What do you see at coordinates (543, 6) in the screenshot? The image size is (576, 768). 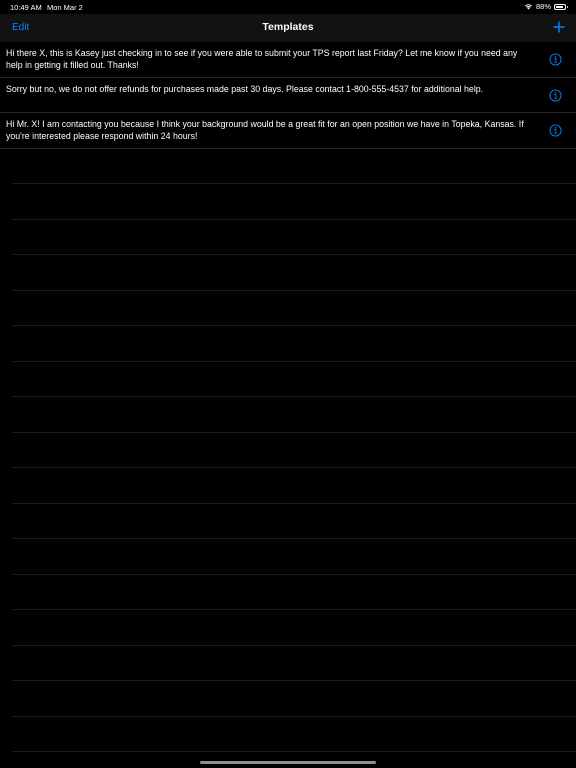 I see `battery-percent: 88%` at bounding box center [543, 6].